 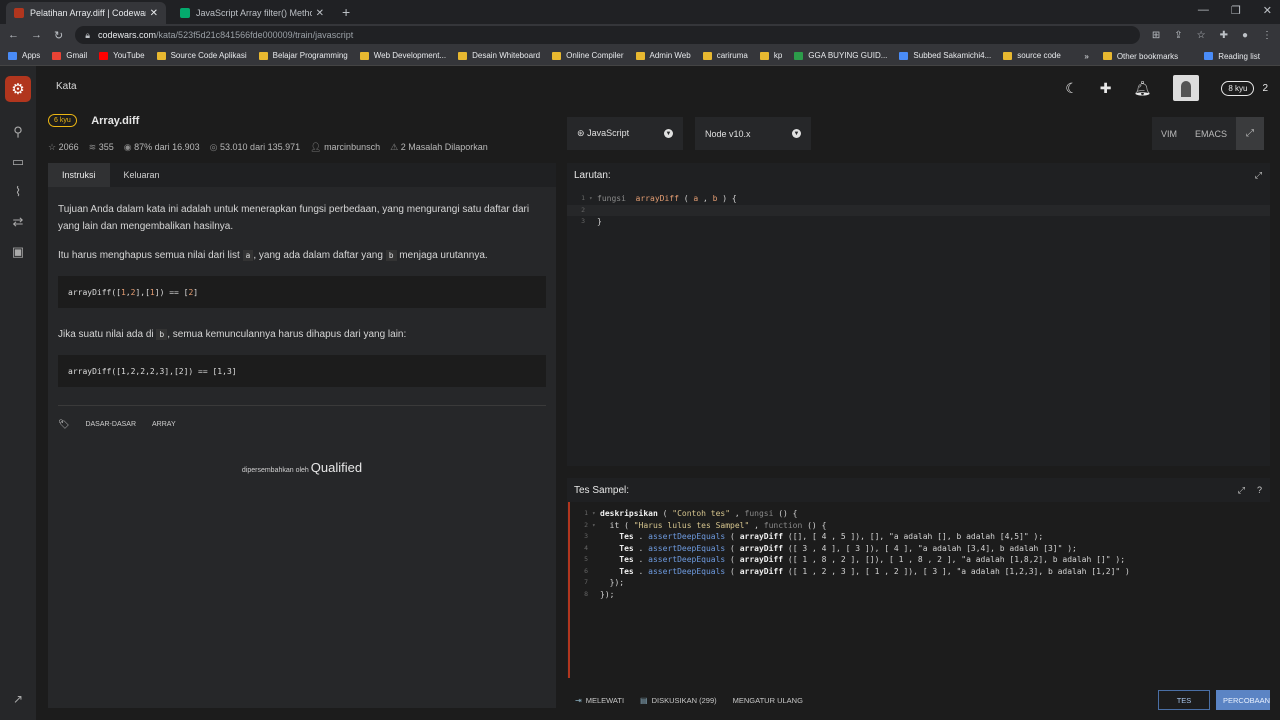 I want to click on bookmark-kp: kp, so click(x=770, y=55).